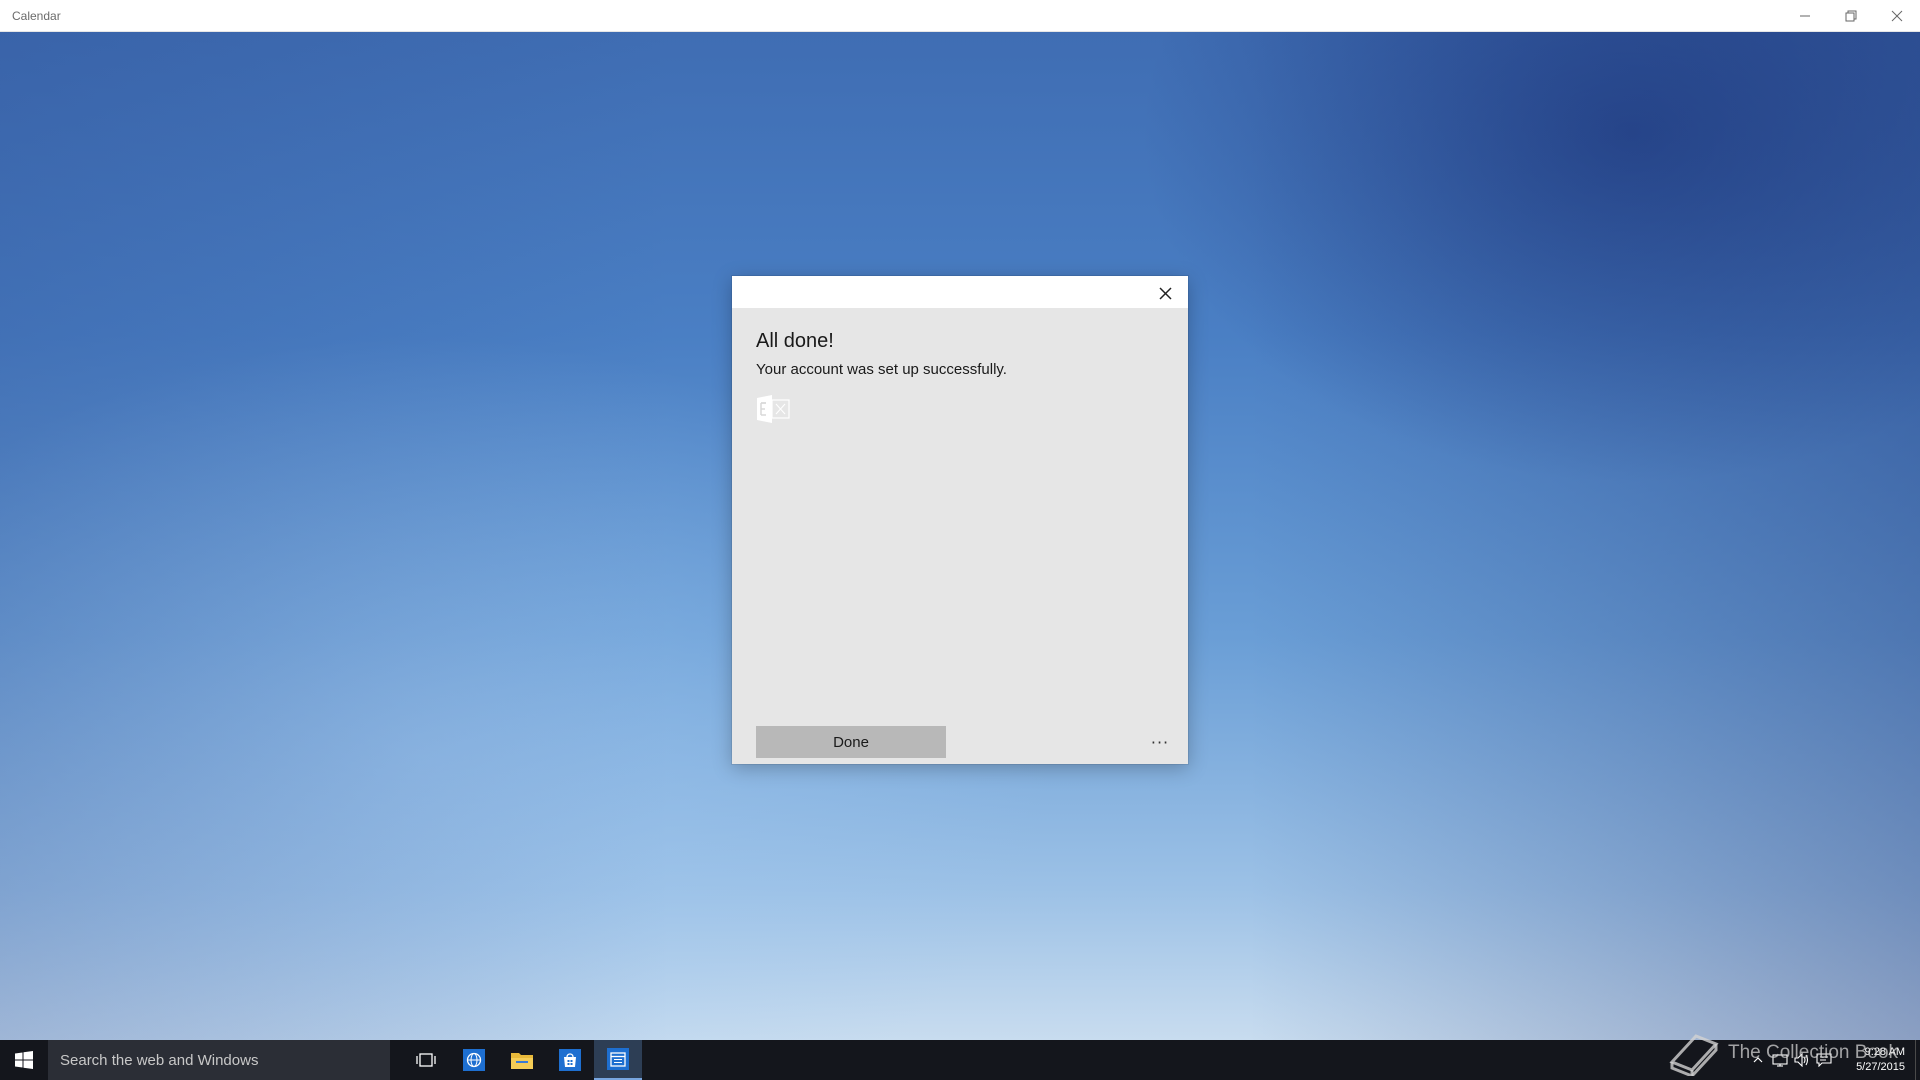 This screenshot has height=1080, width=1920. Describe the element at coordinates (1880, 1067) in the screenshot. I see `clock-date: 5/27/2015` at that location.